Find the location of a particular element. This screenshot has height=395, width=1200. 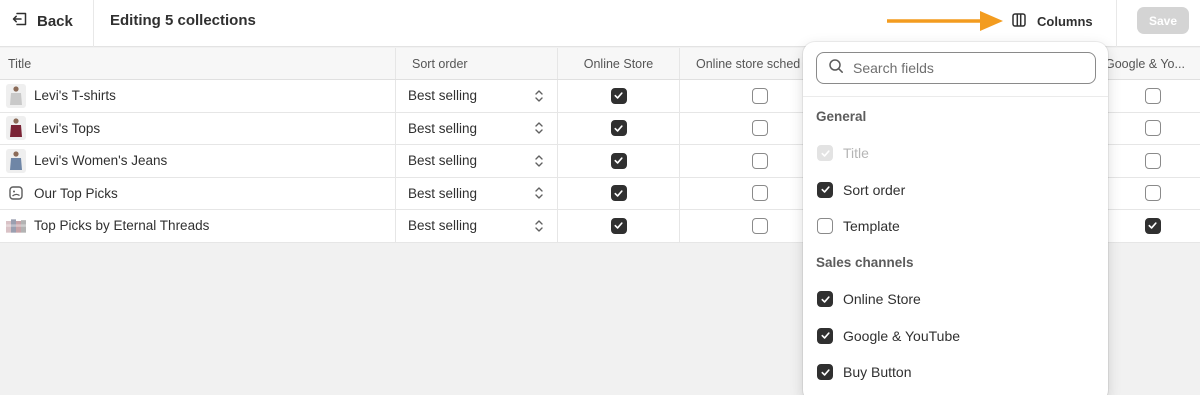

search-field is located at coordinates (956, 68).